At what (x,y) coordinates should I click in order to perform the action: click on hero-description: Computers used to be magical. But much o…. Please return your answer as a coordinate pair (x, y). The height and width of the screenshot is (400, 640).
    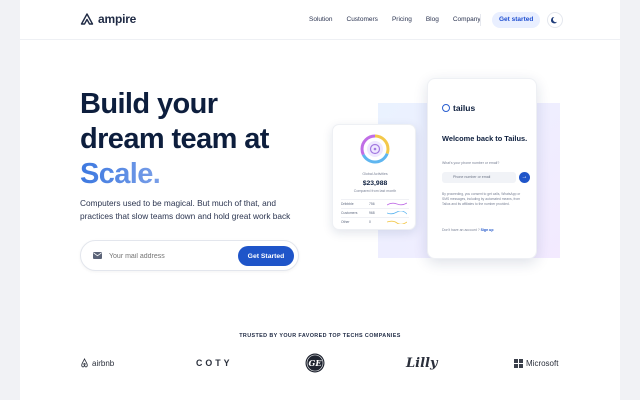
    Looking at the image, I should click on (185, 209).